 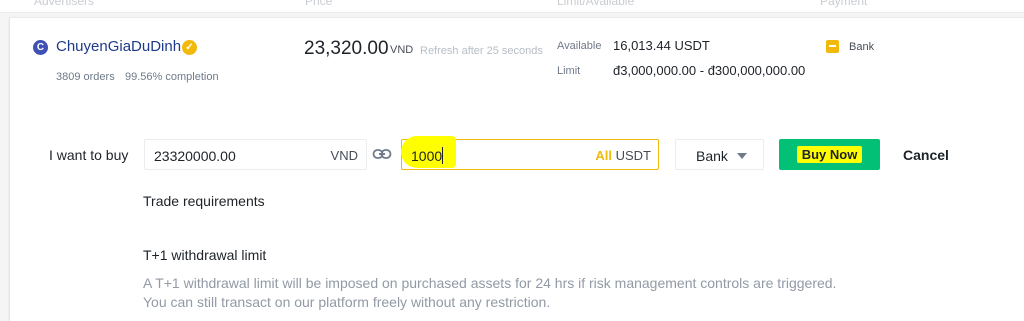 I want to click on crypto-amount-value: 1000, so click(x=427, y=156).